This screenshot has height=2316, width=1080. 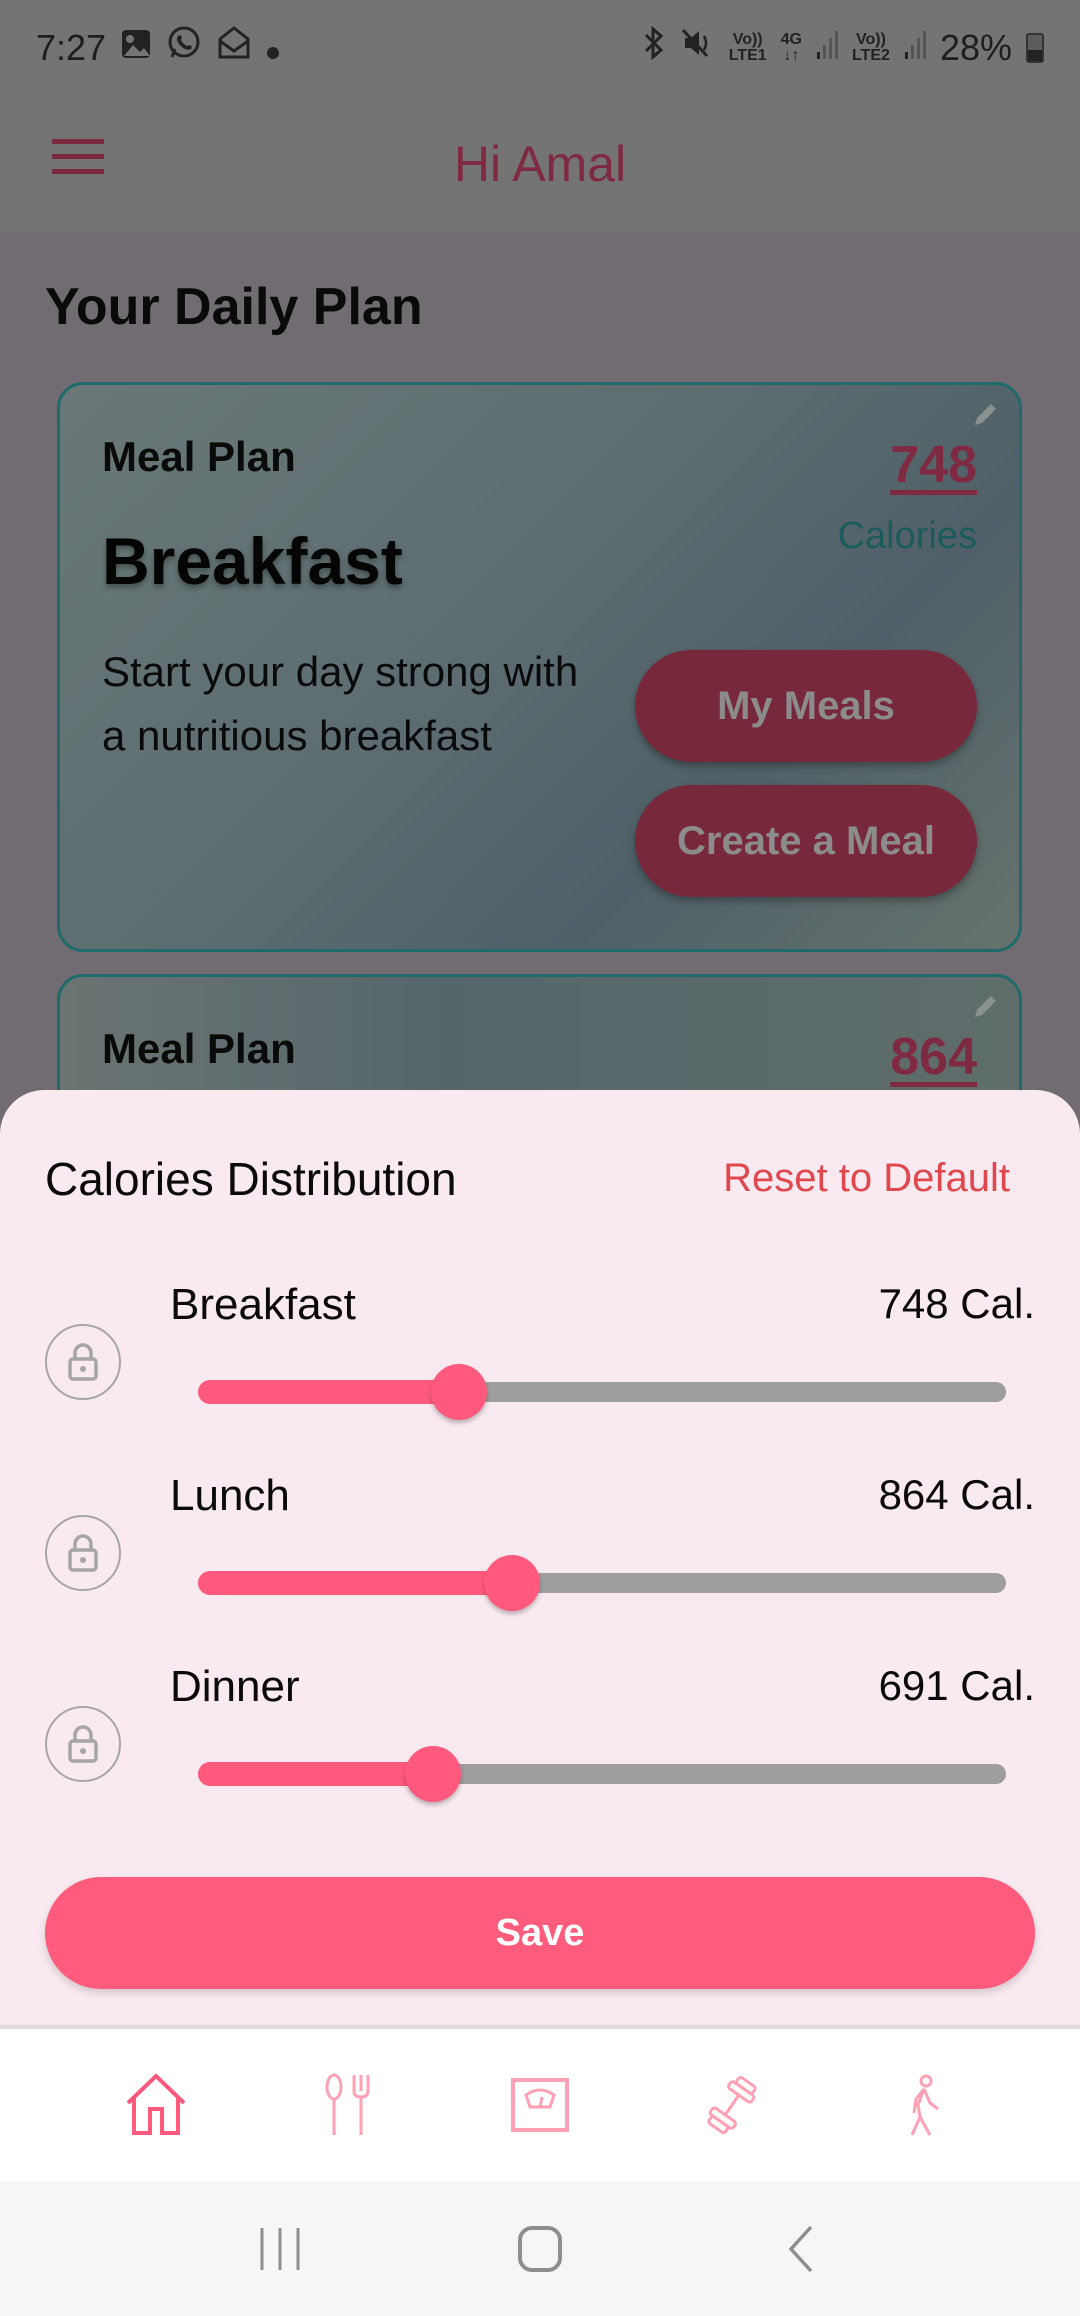 I want to click on row-value: 864 Cal., so click(x=956, y=1494).